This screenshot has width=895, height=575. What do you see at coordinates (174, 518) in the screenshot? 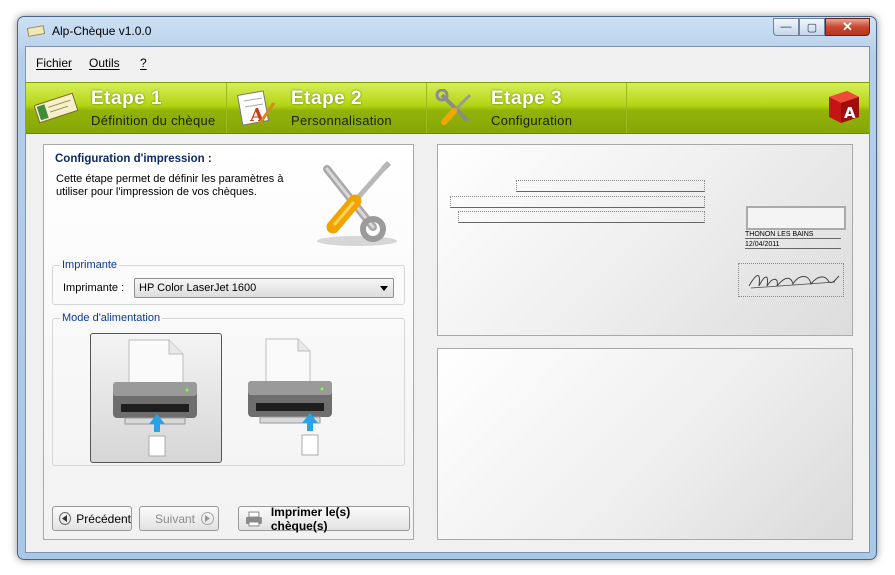
I see `next-label: Suivant` at bounding box center [174, 518].